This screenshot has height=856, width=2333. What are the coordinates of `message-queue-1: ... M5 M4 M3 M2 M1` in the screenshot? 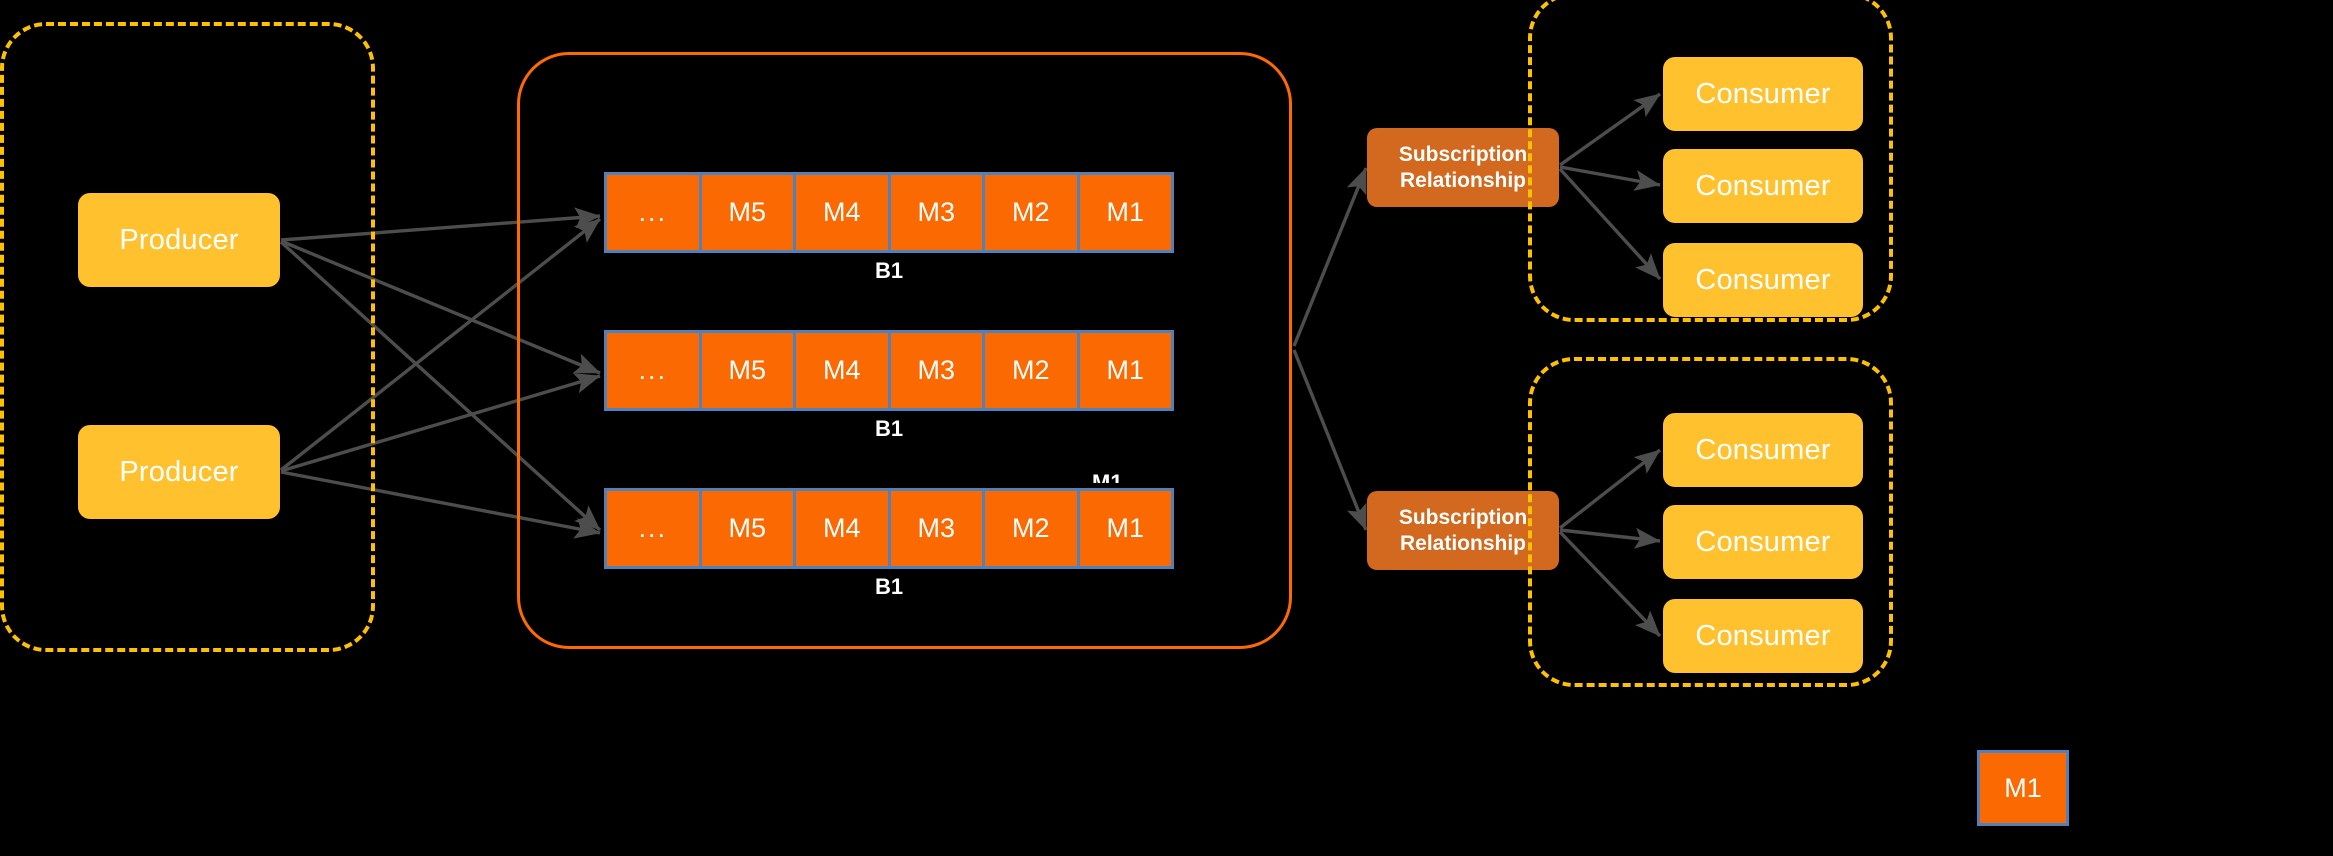 It's located at (889, 212).